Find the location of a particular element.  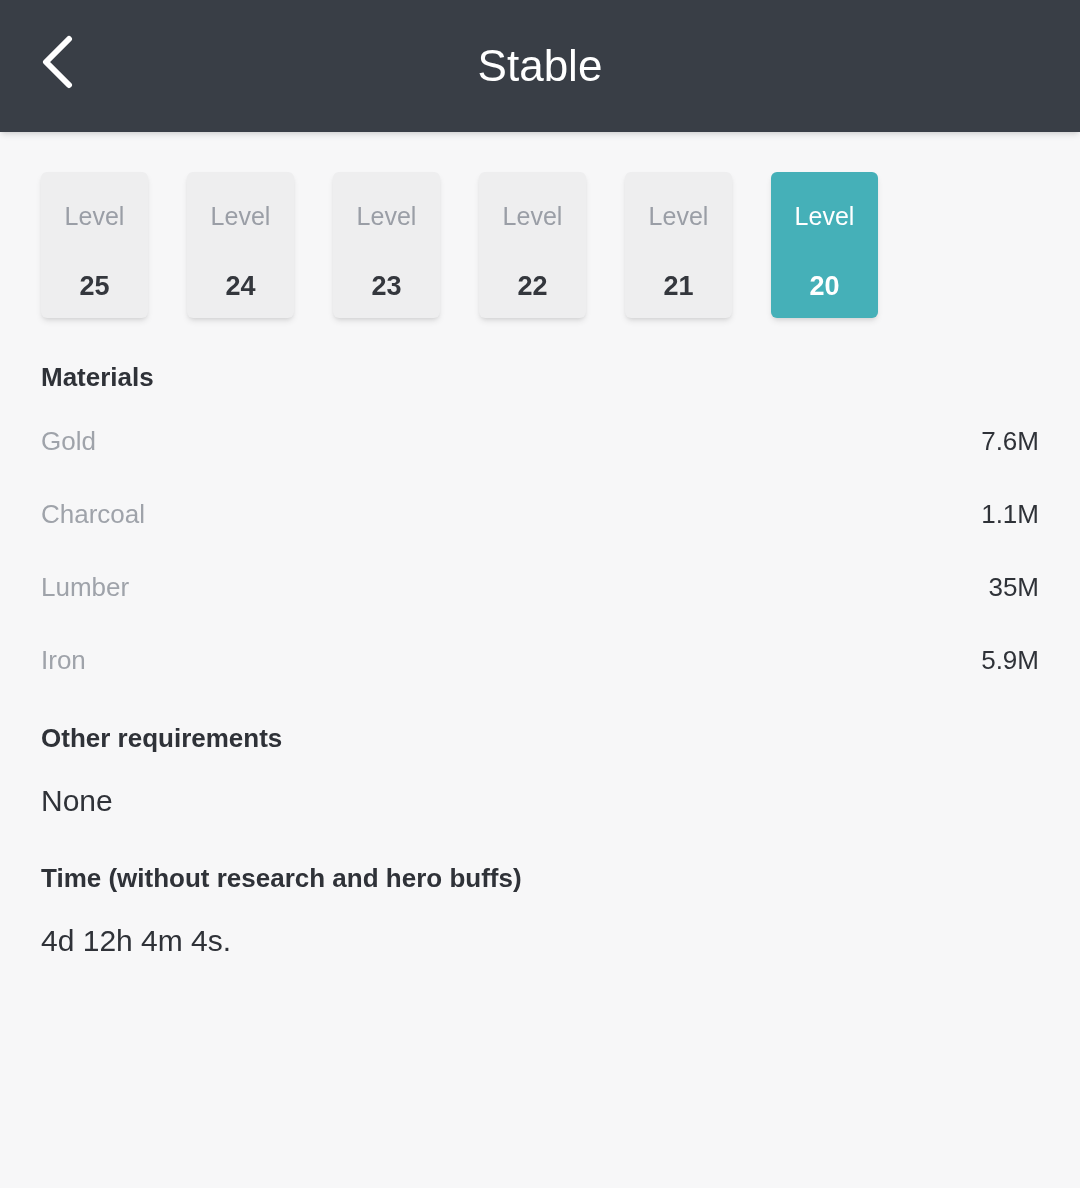

material-amount: 5.9M is located at coordinates (1010, 660).